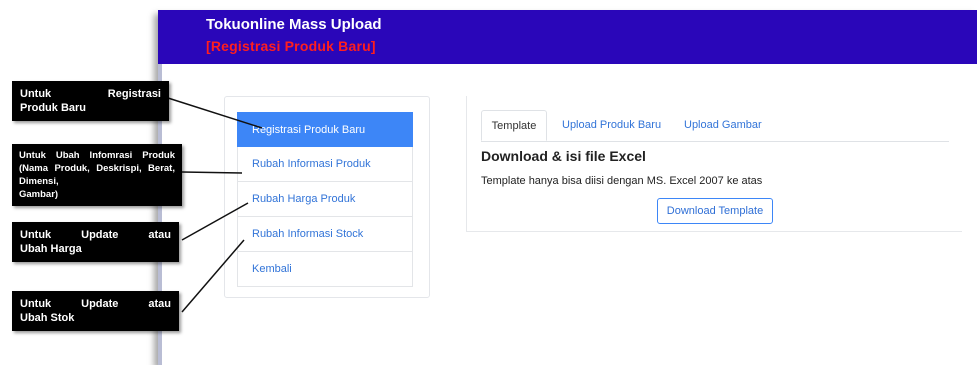  Describe the element at coordinates (39, 194) in the screenshot. I see `callout-ubah-informasi-line2: Gambar)` at that location.